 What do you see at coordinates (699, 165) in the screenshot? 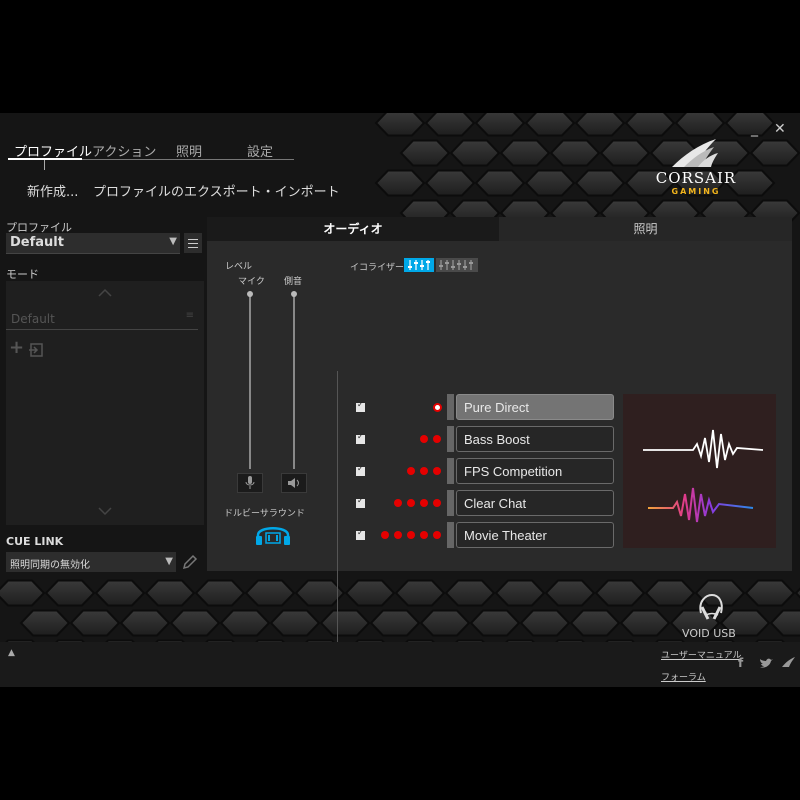
I see `corsair-logo: CORSAIR GAMING` at bounding box center [699, 165].